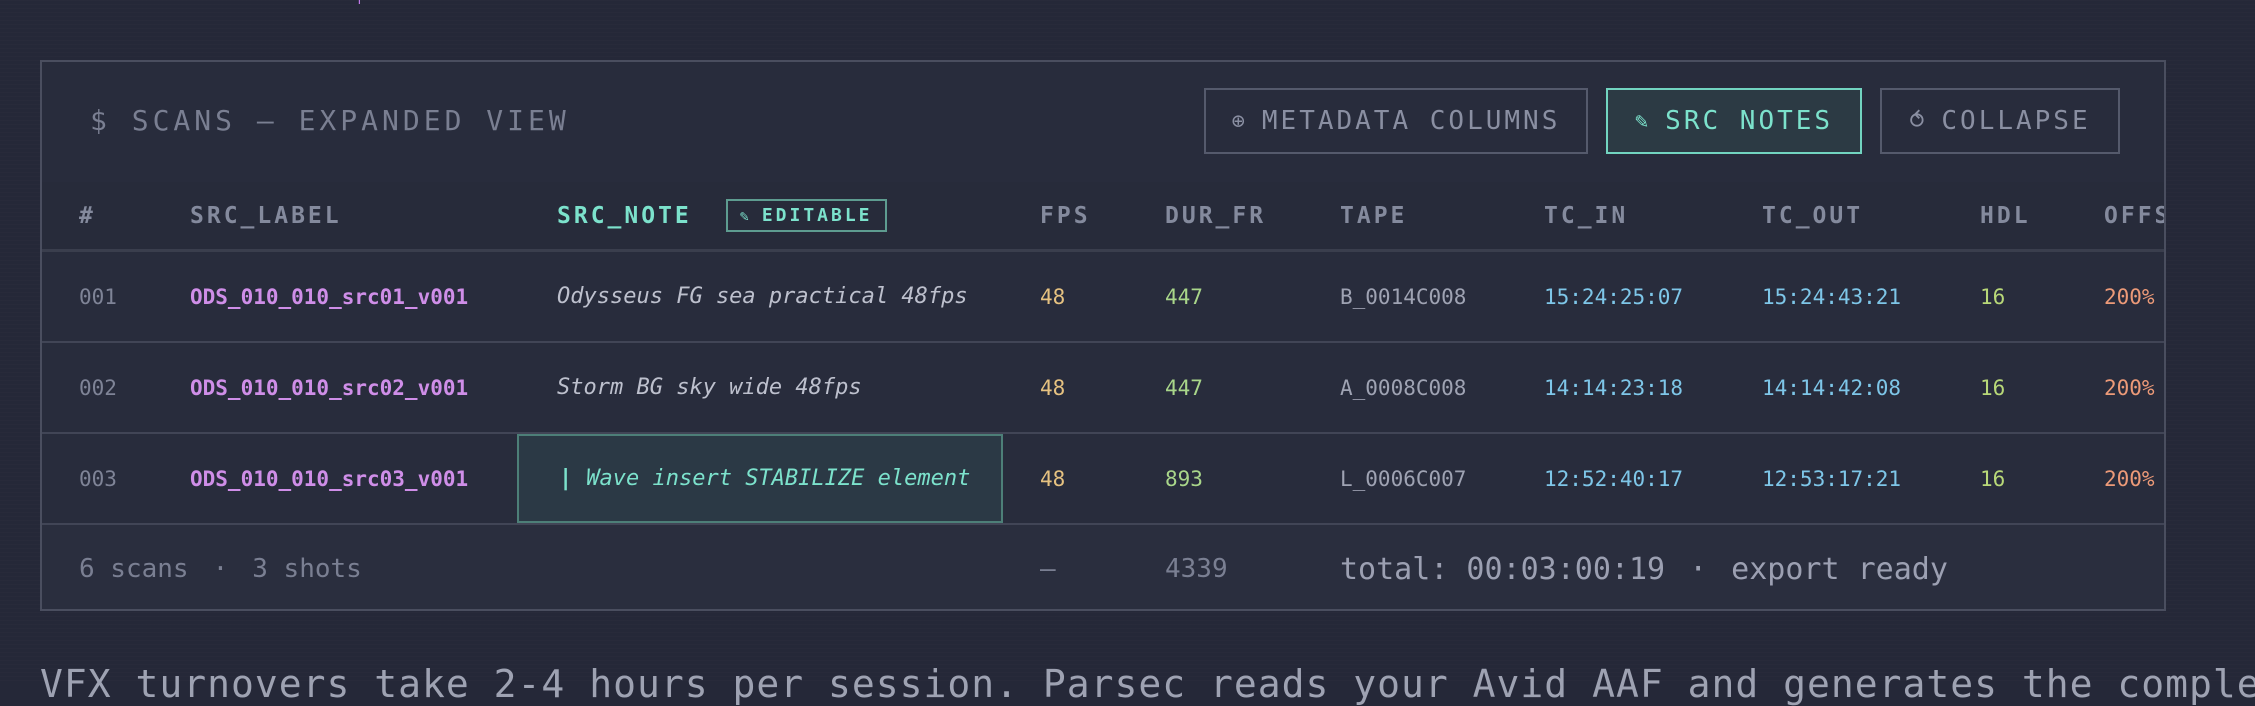 Image resolution: width=2255 pixels, height=706 pixels. I want to click on footer-fps: —, so click(1048, 569).